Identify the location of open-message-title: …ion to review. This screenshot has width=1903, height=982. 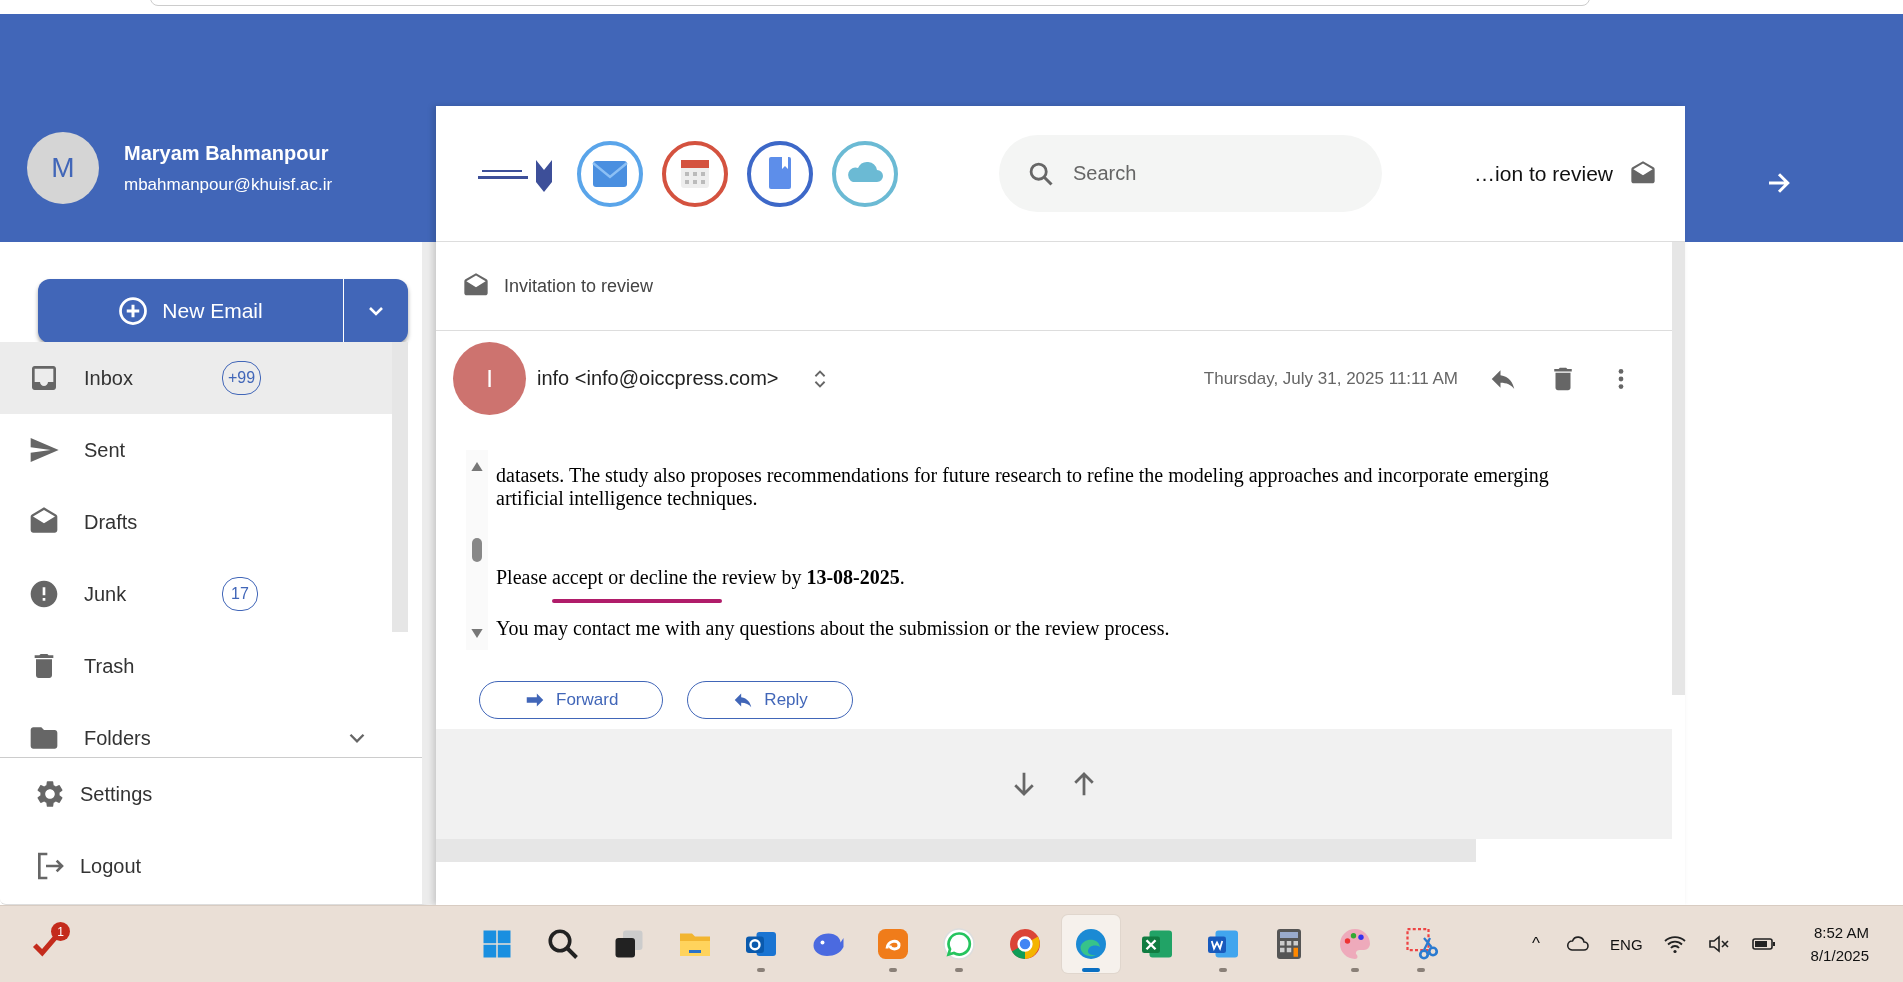
(1543, 173).